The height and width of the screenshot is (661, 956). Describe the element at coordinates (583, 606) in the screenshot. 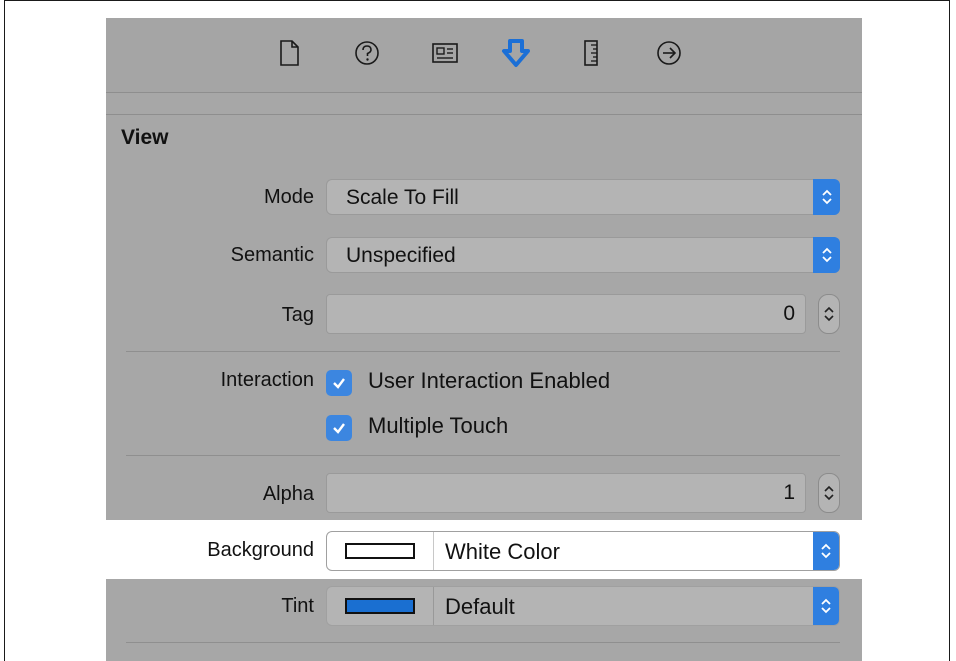

I see `tint-color-popup: Default` at that location.